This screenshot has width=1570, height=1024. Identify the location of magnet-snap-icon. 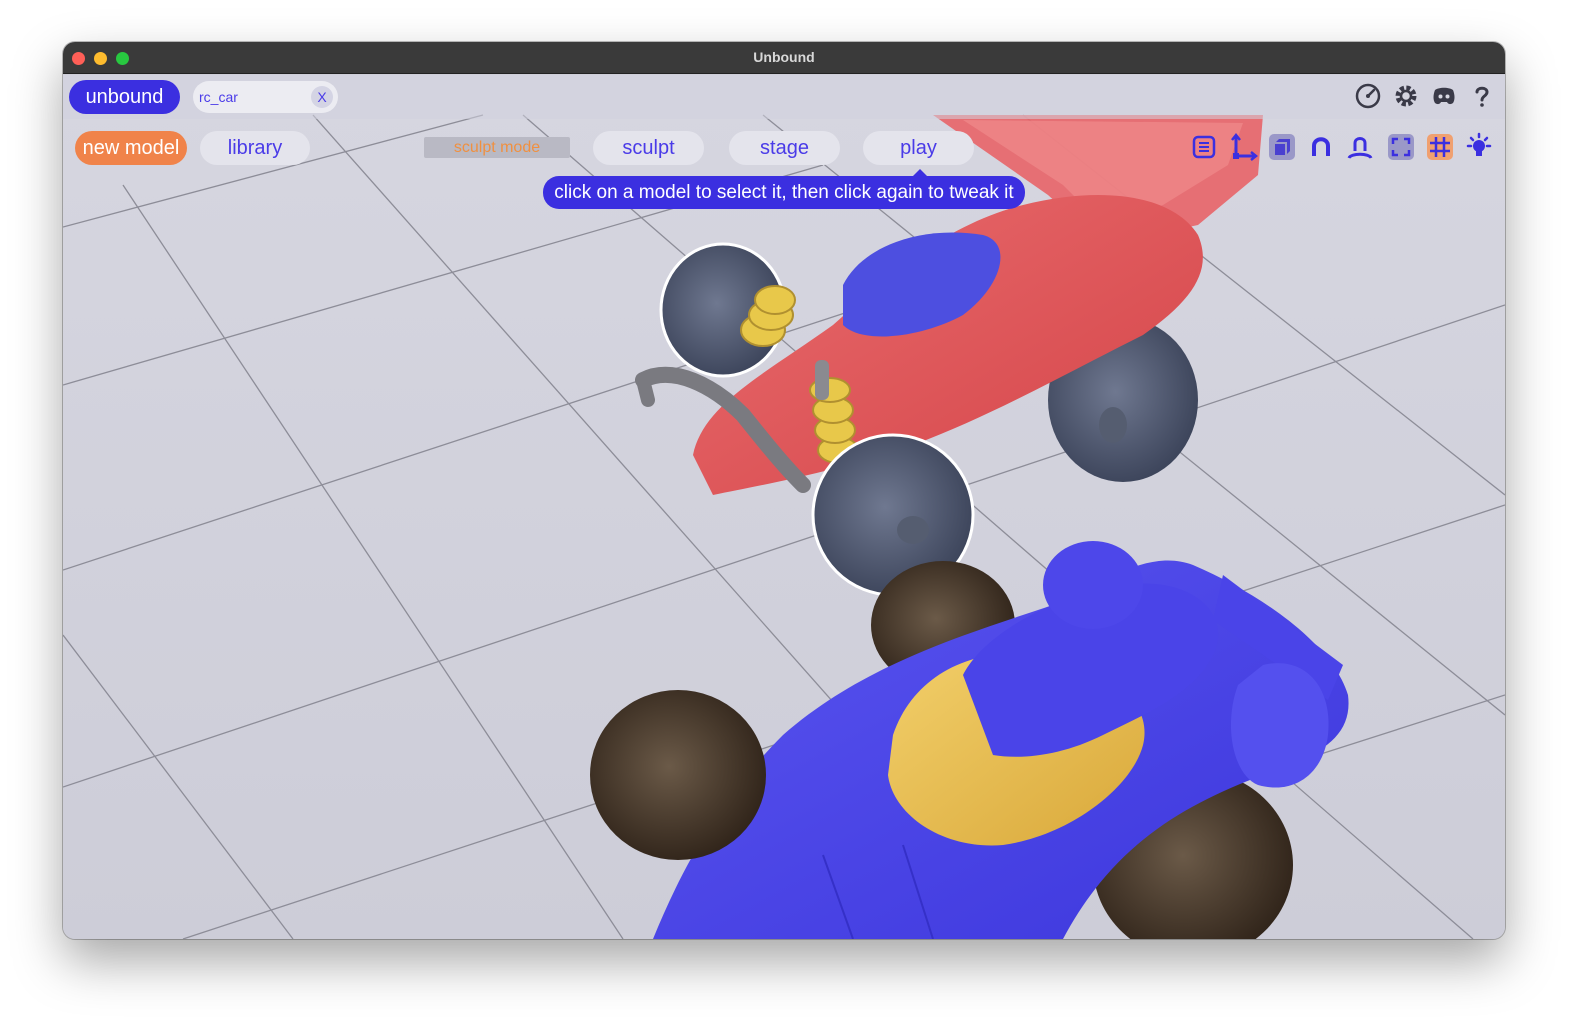
(1321, 147).